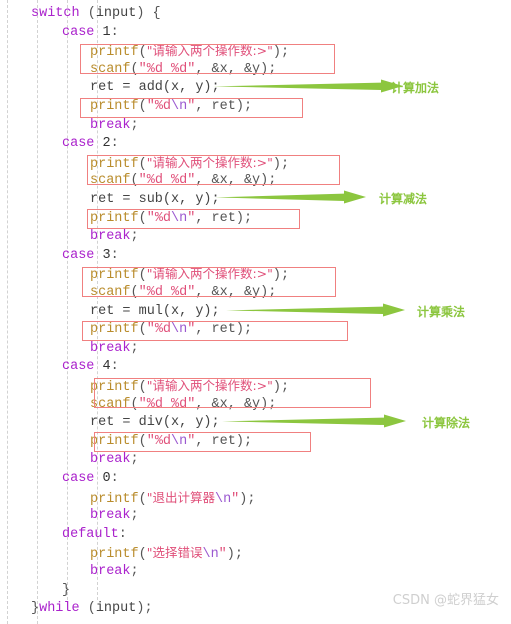 The height and width of the screenshot is (624, 511). Describe the element at coordinates (94, 535) in the screenshot. I see `code-line: default:` at that location.